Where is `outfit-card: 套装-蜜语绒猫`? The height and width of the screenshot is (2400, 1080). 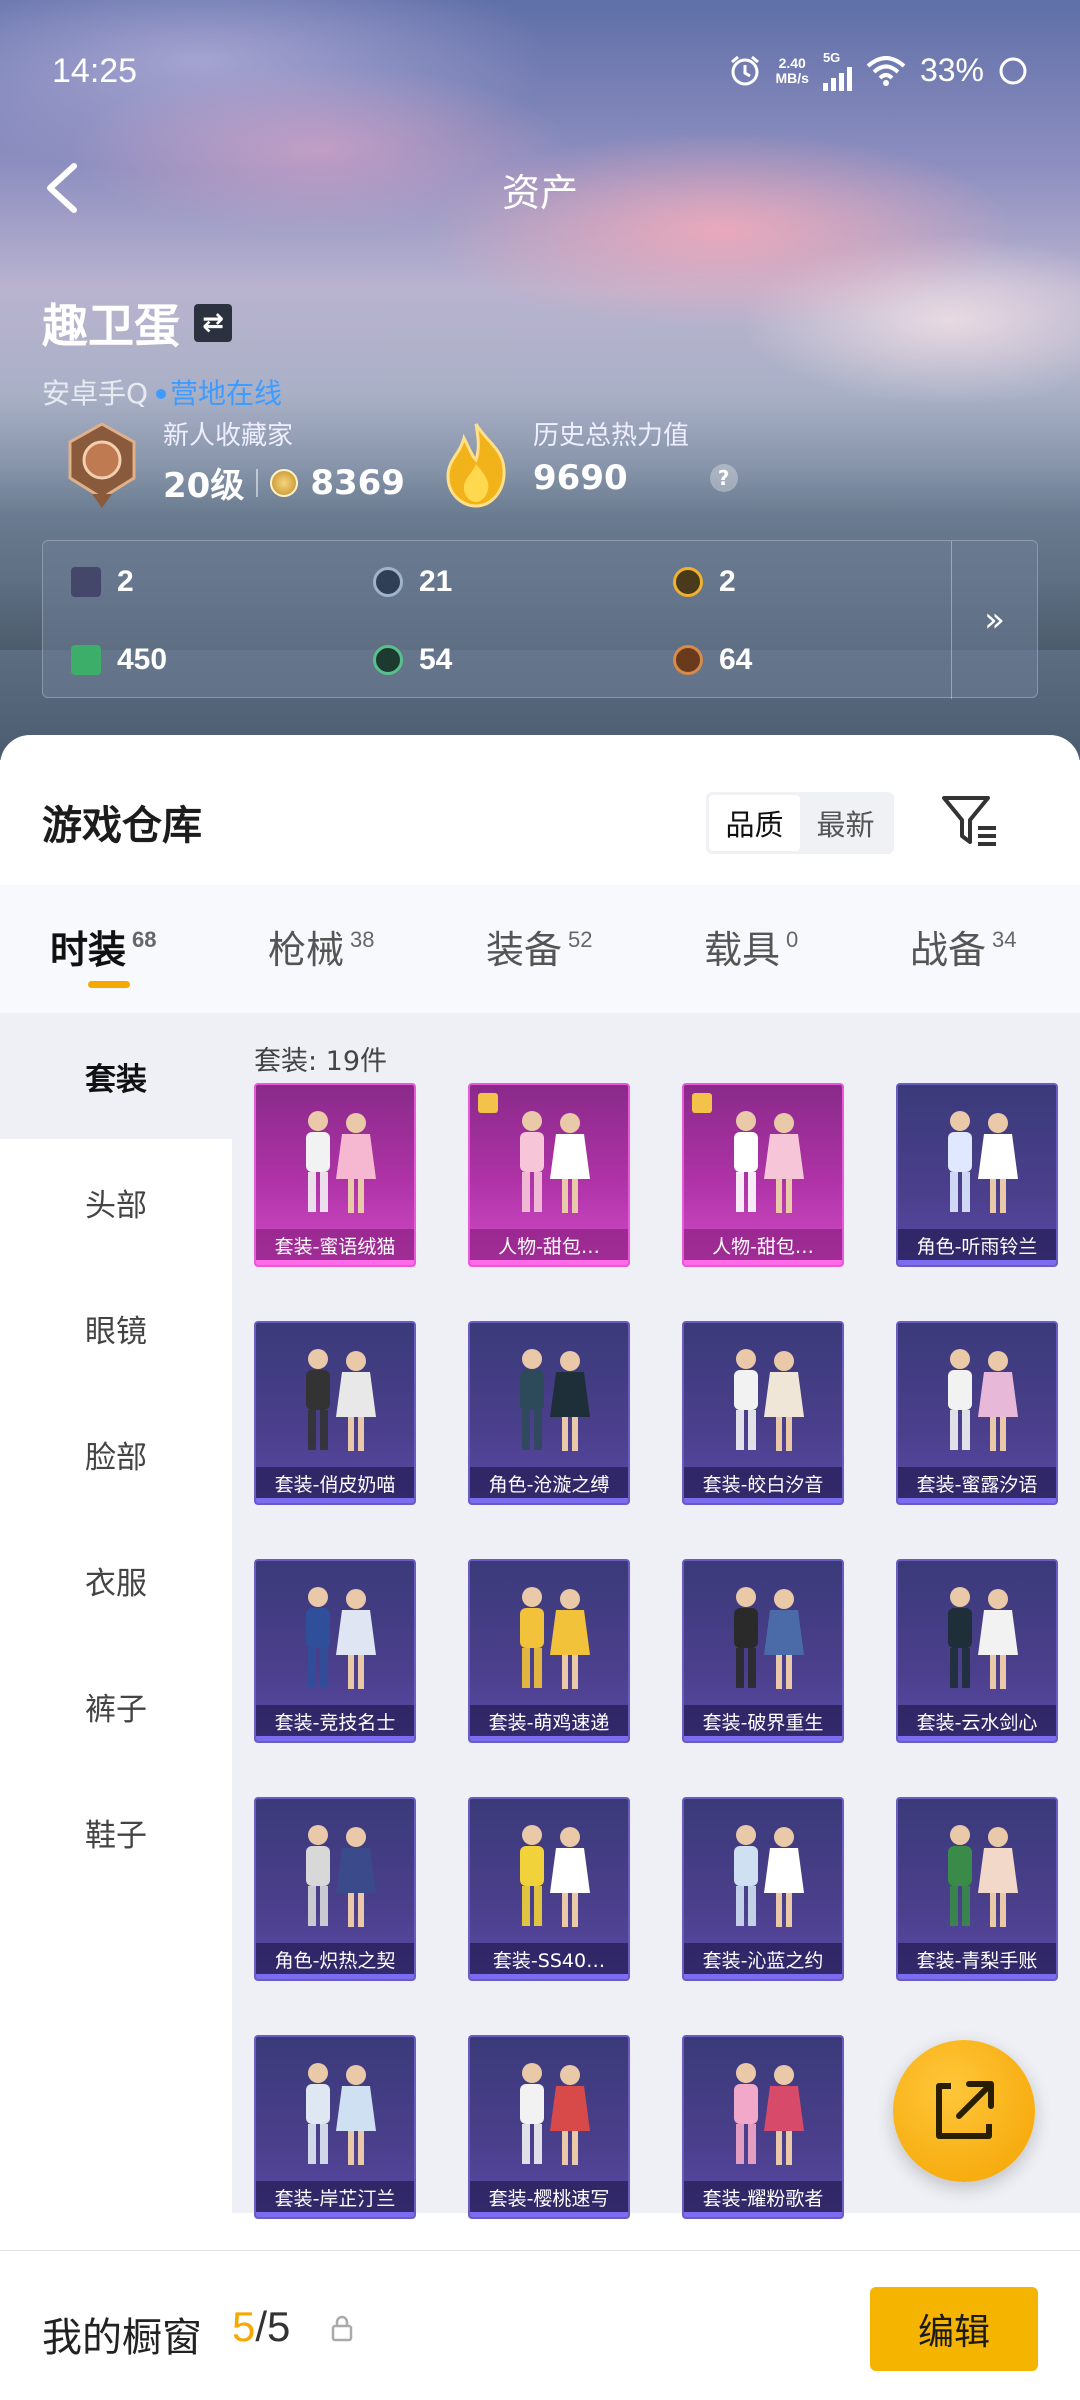
outfit-card: 套装-蜜语绒猫 is located at coordinates (335, 1175).